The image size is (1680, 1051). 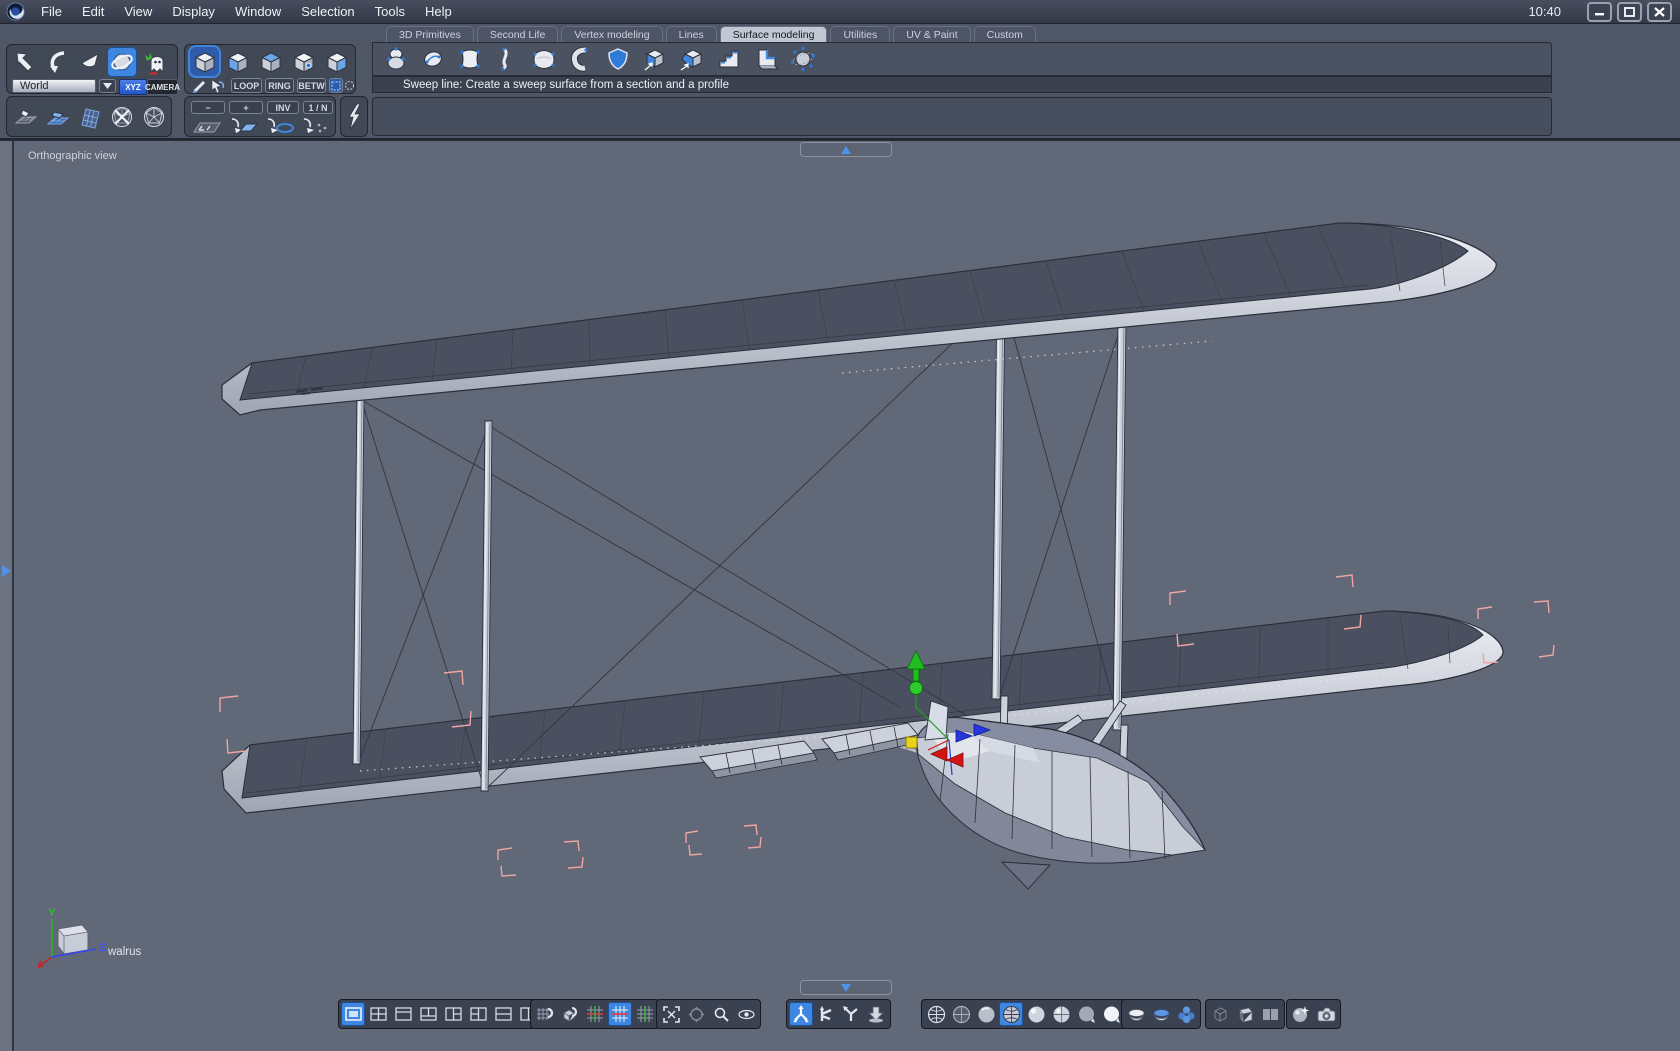 I want to click on tab-uv-paint: UV & Paint, so click(x=932, y=34).